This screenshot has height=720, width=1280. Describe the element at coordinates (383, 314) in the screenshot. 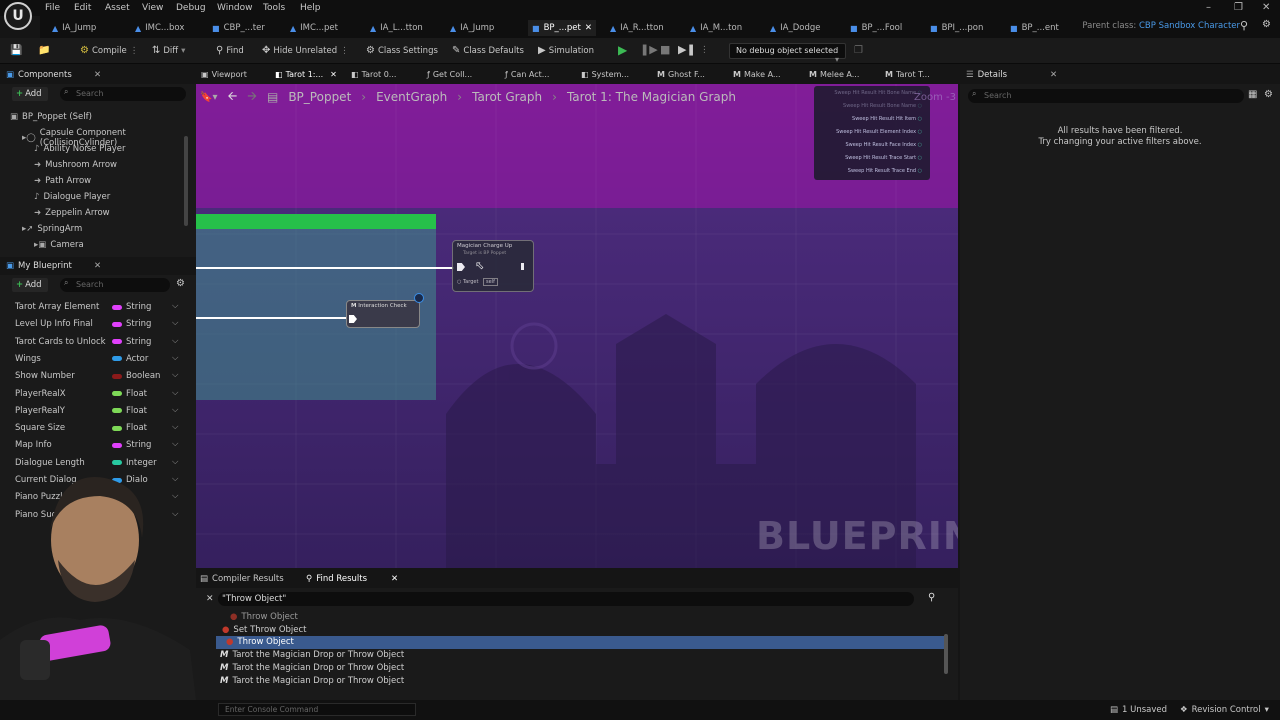

I see `node-interaction-check: M Interaction Check` at that location.